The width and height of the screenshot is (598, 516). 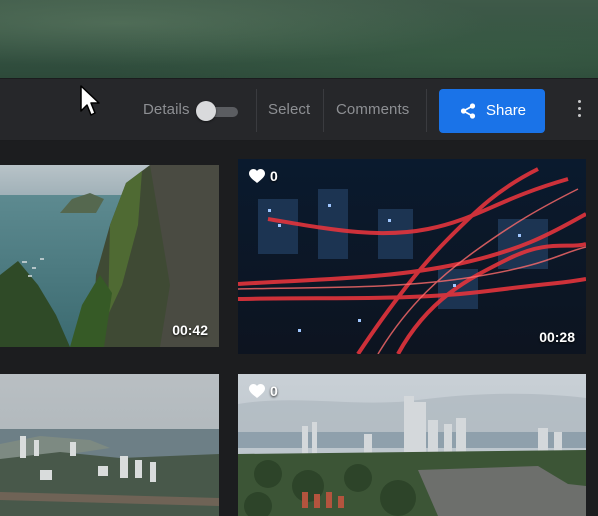 I want to click on cursor-icon, so click(x=90, y=100).